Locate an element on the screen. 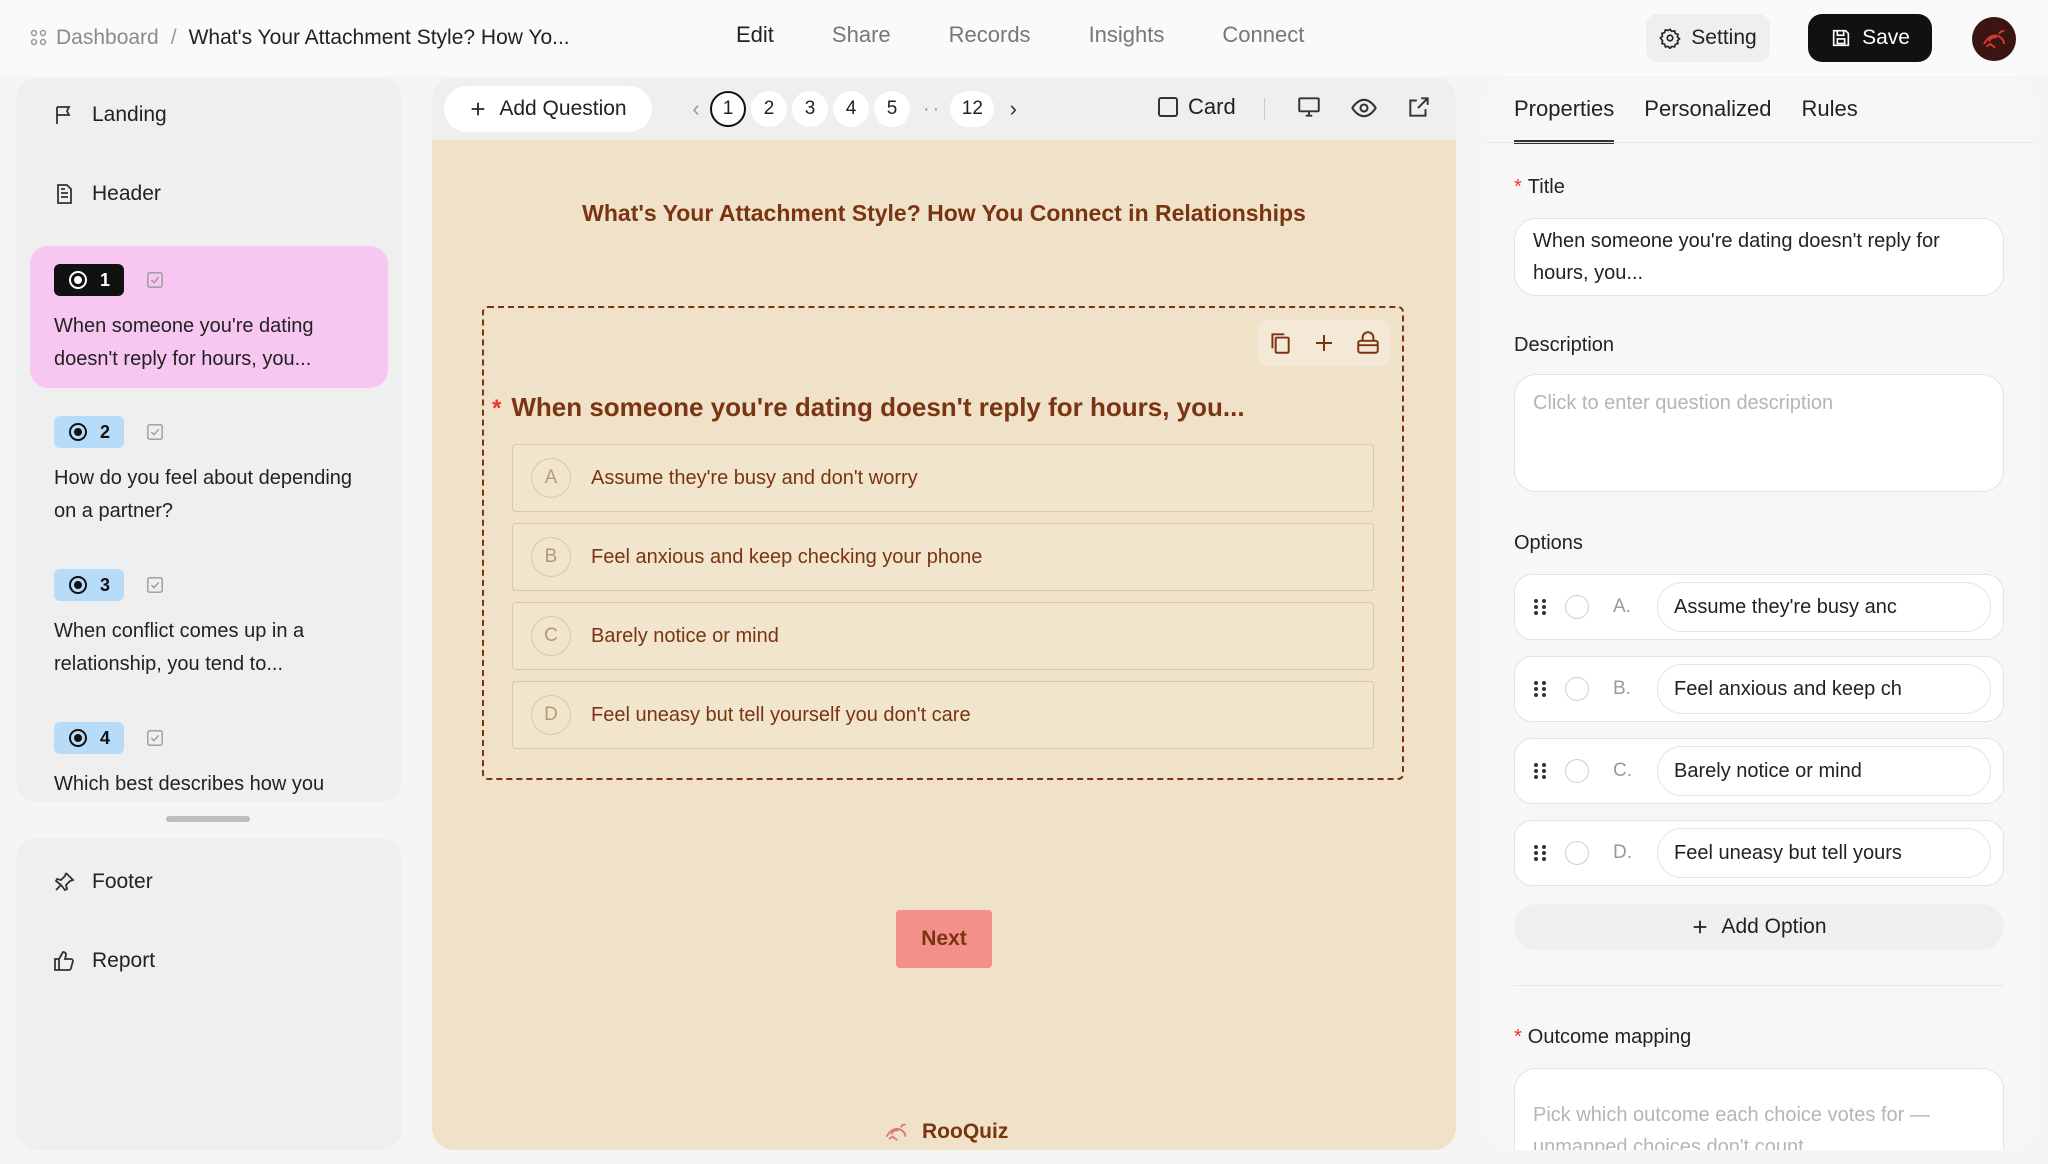 The image size is (2048, 1164). page-button: 5 is located at coordinates (892, 109).